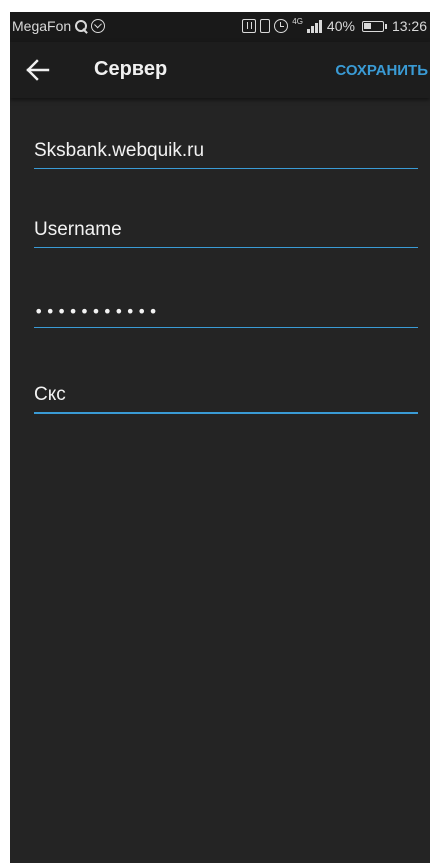 This screenshot has height=863, width=435. I want to click on status-right: 4G 40% 13:26, so click(334, 26).